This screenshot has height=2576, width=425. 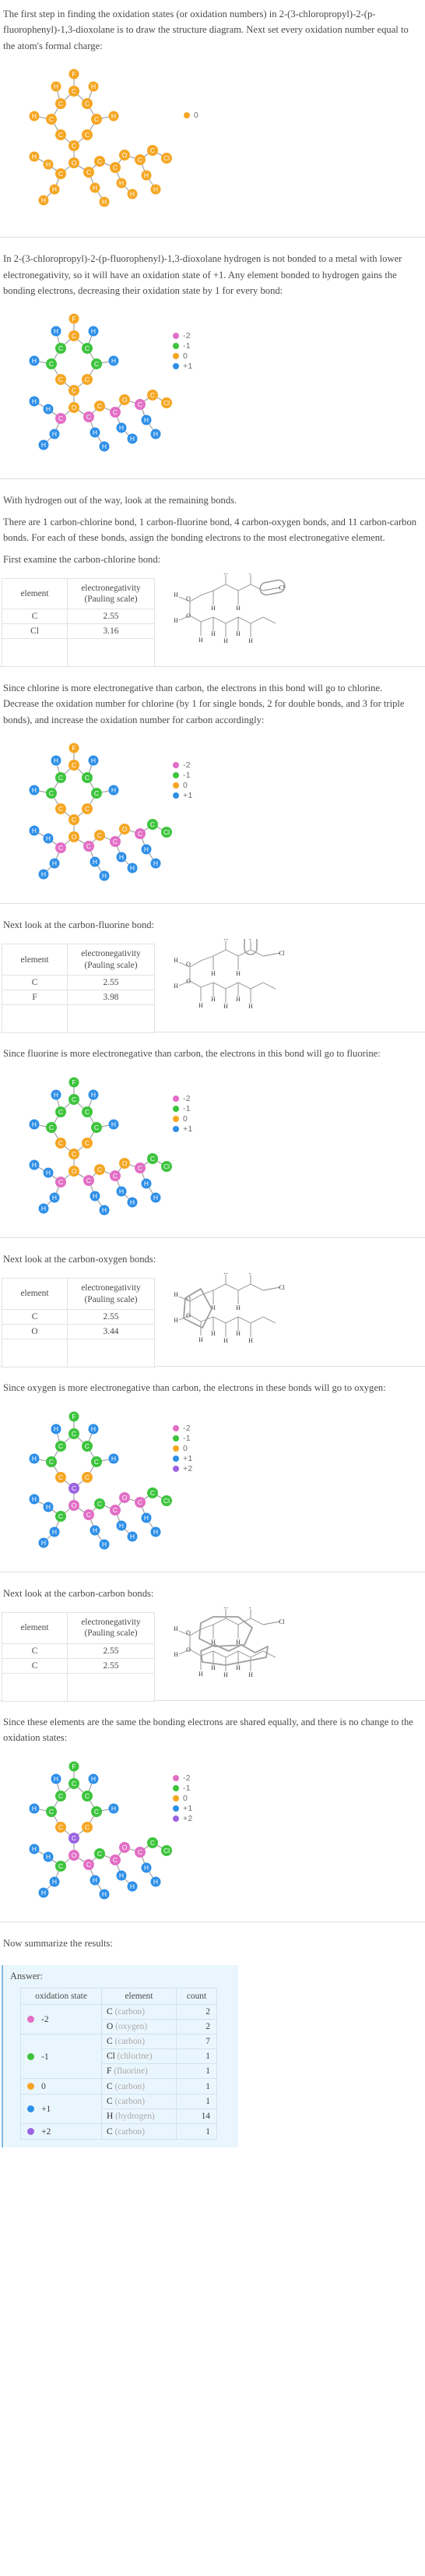 I want to click on bond-highlight-carbon-carbon, so click(x=234, y=1641).